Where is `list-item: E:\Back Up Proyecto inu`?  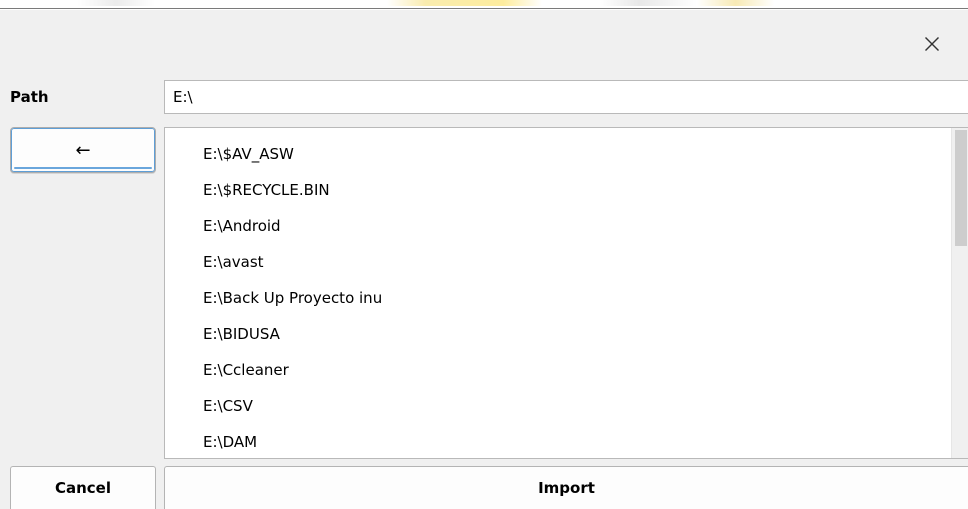 list-item: E:\Back Up Proyecto inu is located at coordinates (273, 298).